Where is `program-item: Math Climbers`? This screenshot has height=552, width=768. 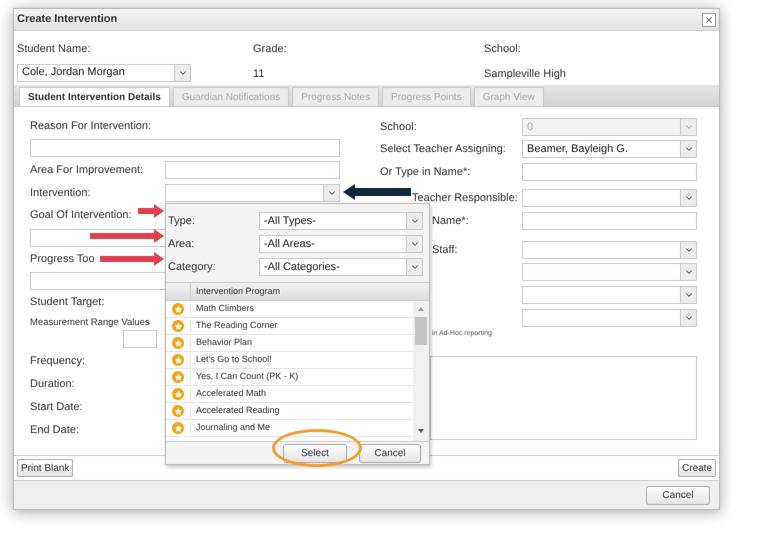
program-item: Math Climbers is located at coordinates (222, 309).